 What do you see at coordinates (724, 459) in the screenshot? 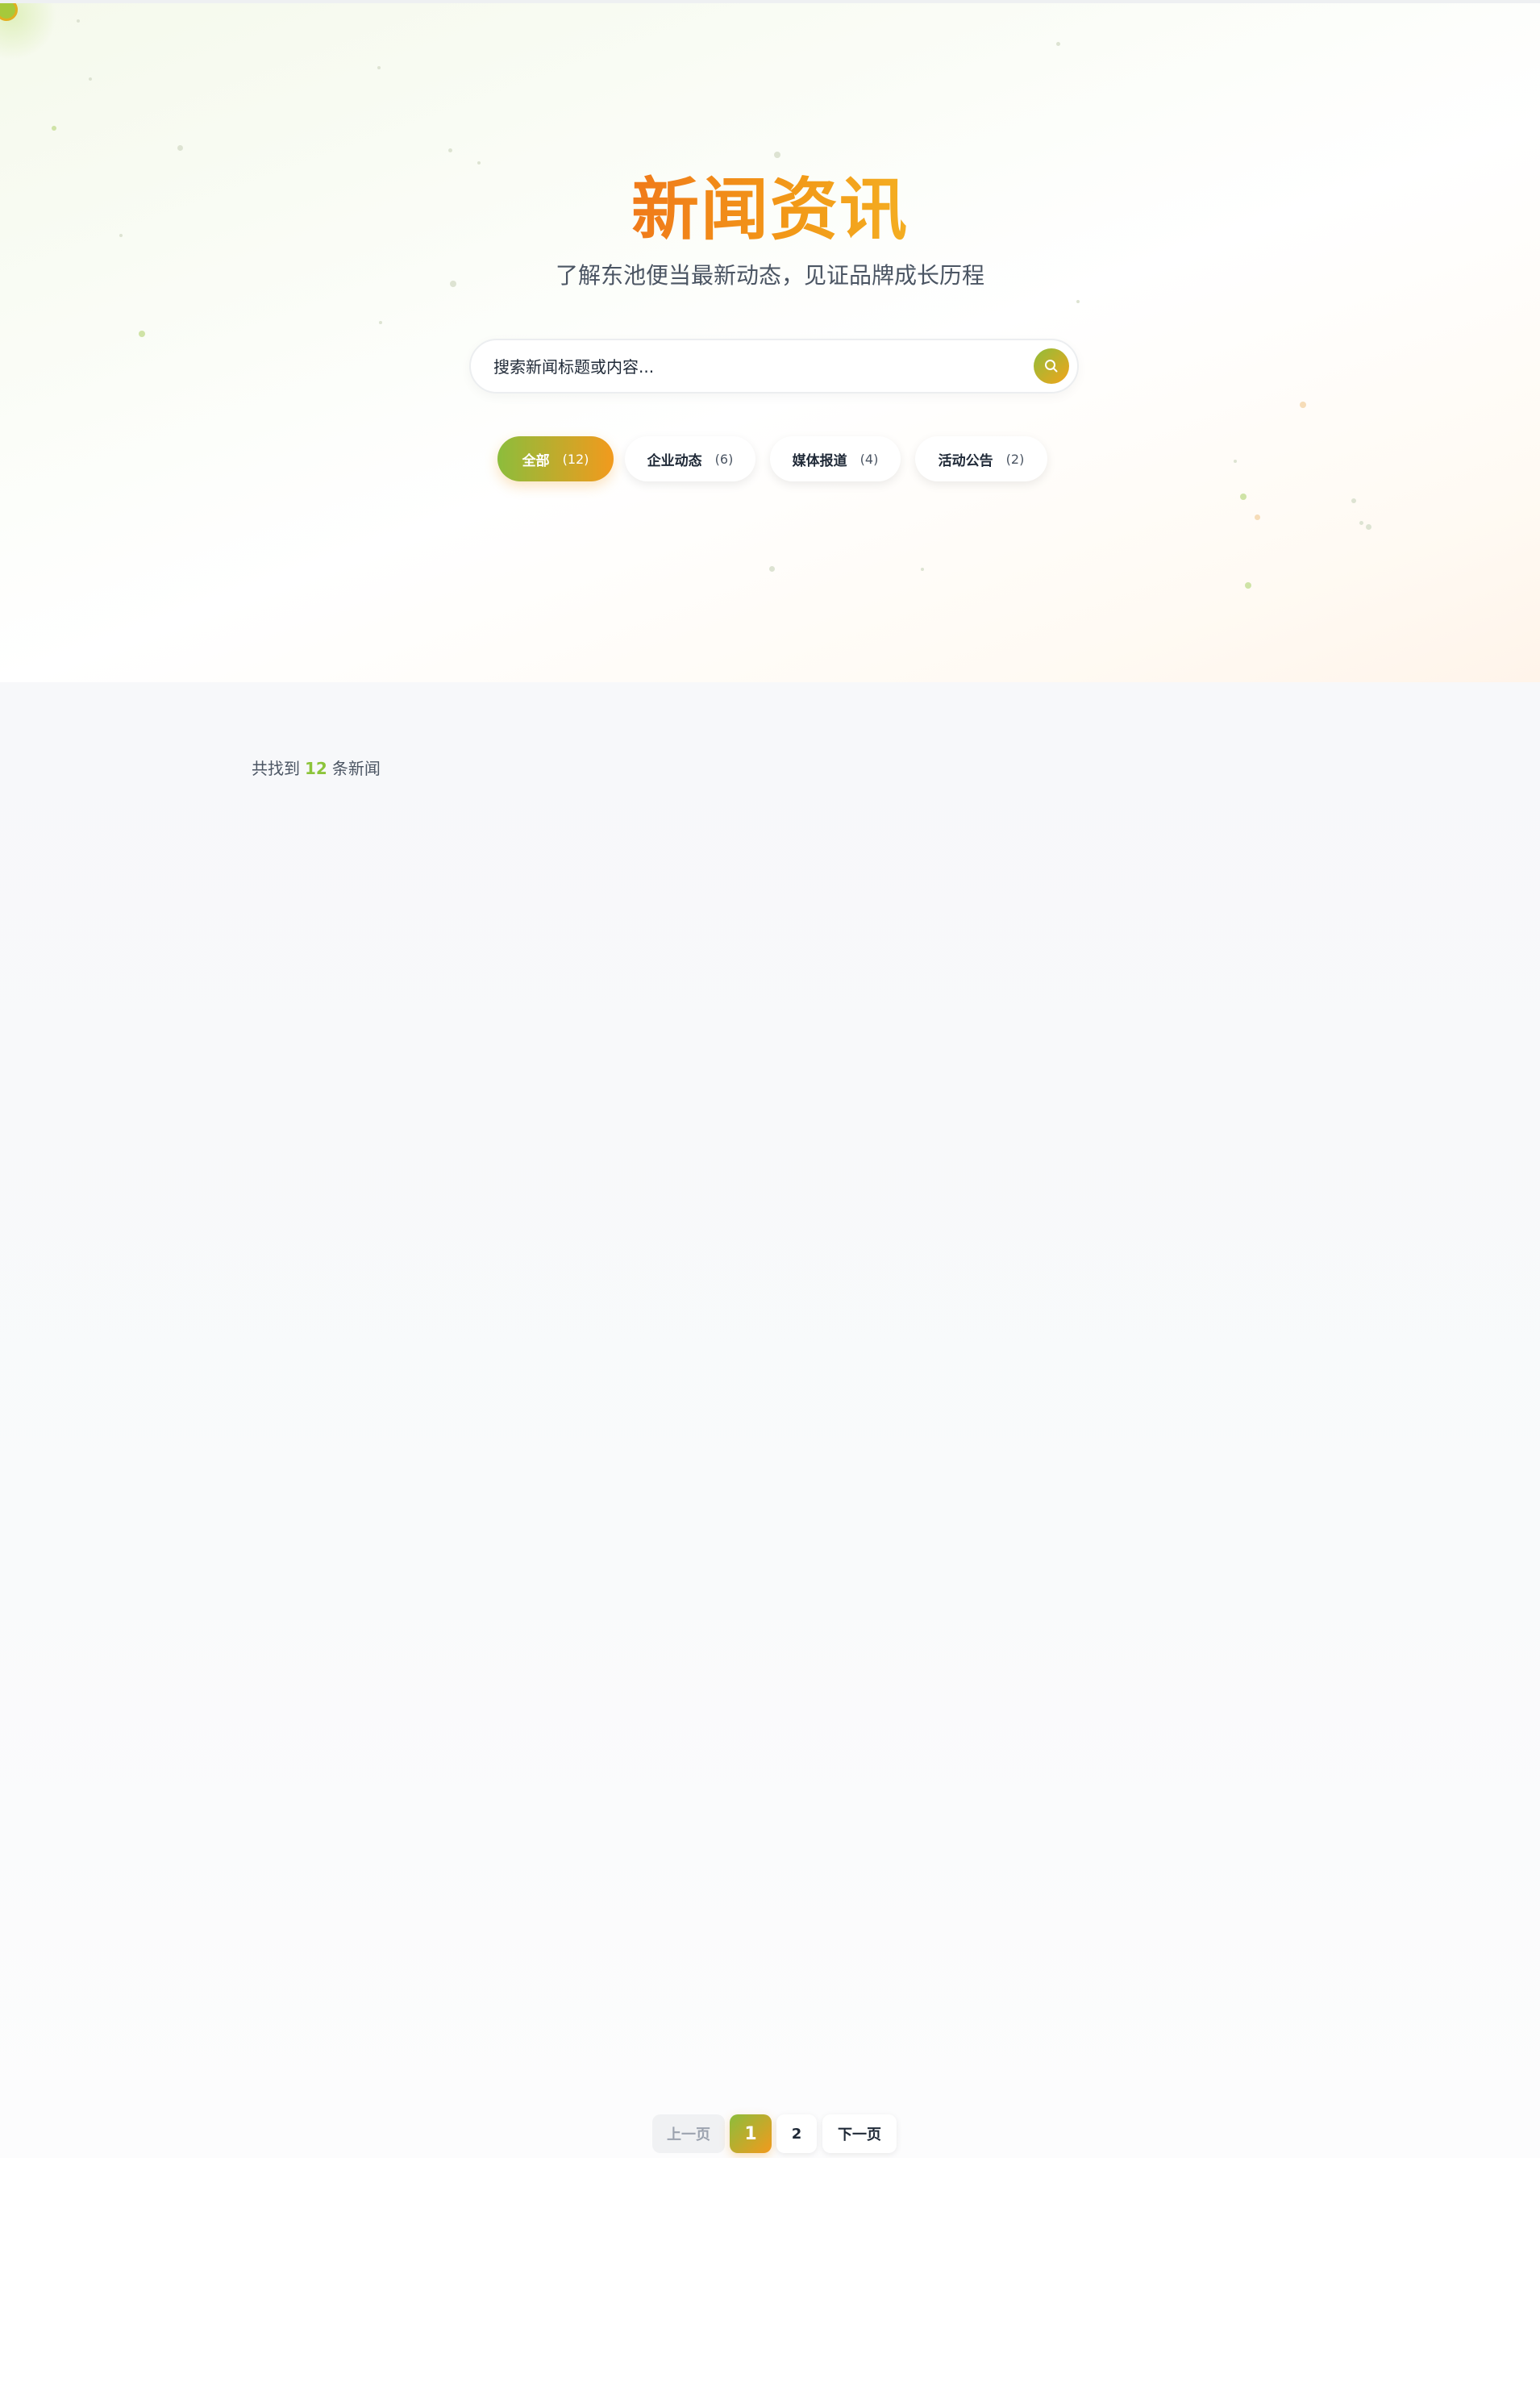
I see `filter-tab-count: (6)` at bounding box center [724, 459].